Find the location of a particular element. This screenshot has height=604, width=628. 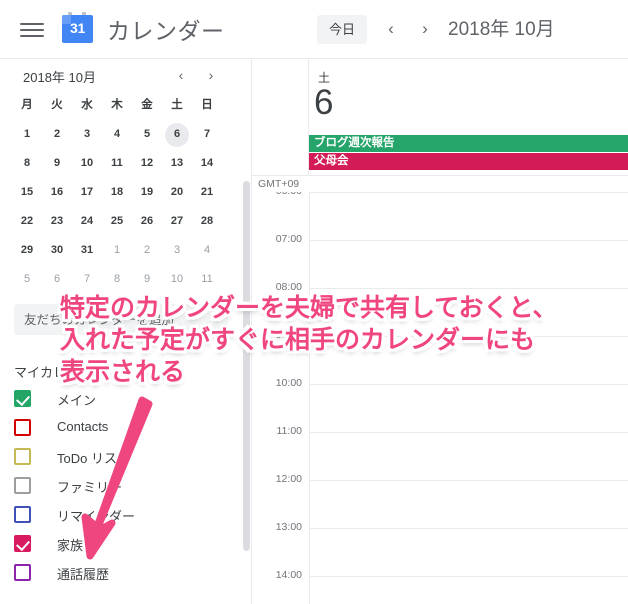

previous-period-icon: ‹ is located at coordinates (391, 29).